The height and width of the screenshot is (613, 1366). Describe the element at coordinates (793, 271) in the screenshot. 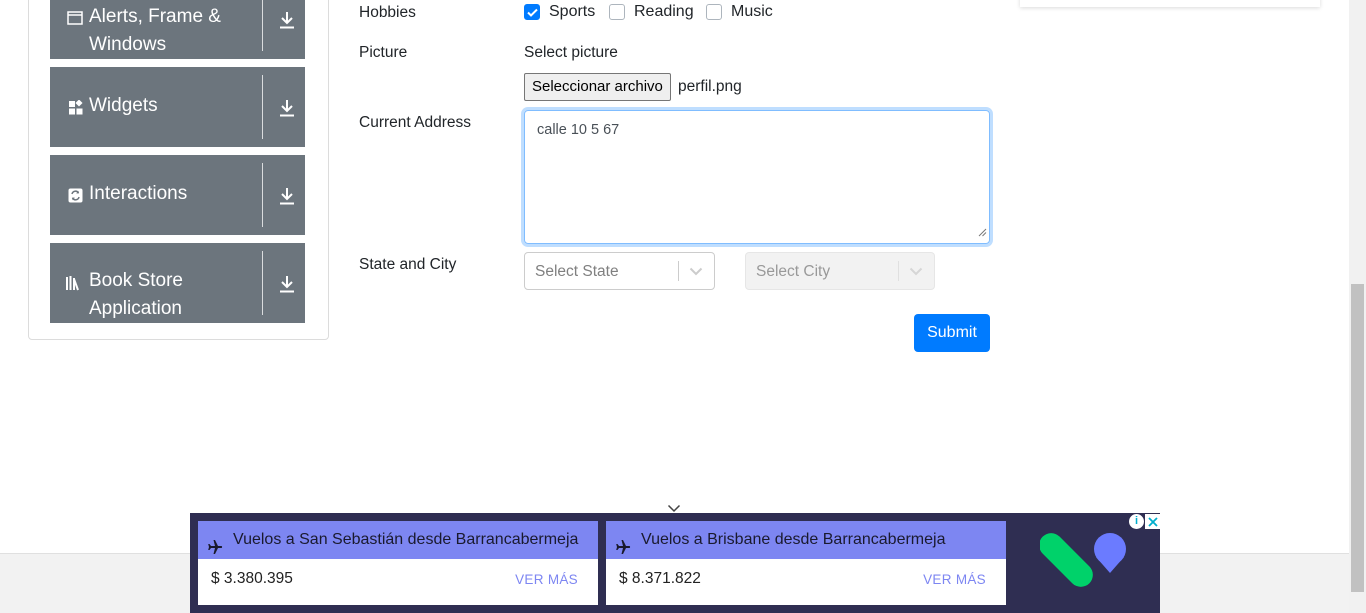

I see `city-select-placeholder: Select City` at that location.